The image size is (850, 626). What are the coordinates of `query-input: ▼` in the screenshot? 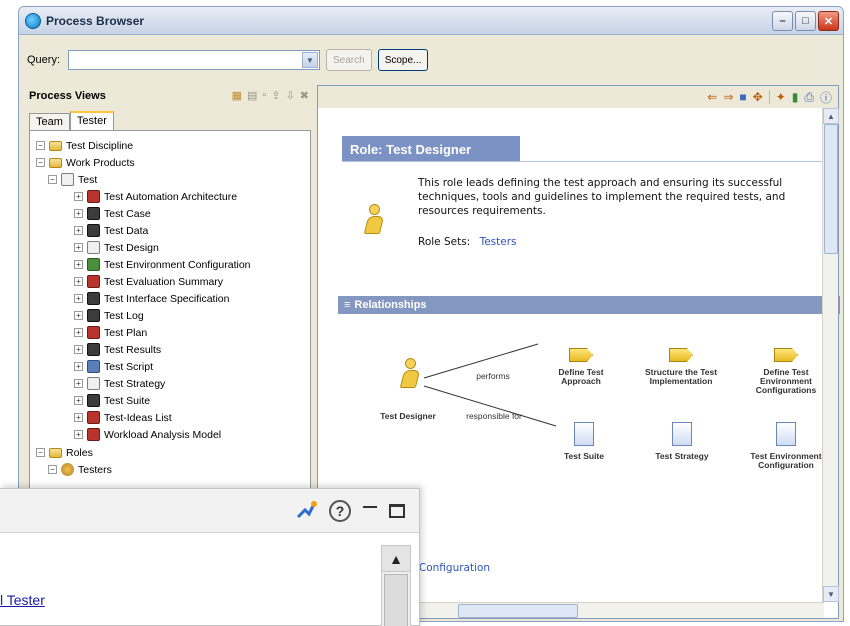 It's located at (194, 60).